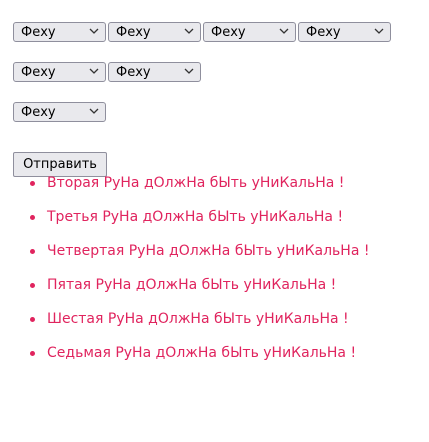  Describe the element at coordinates (192, 285) in the screenshot. I see `error-text: Пятая РуНа дОлжНа бЫть уНиКальНа !` at that location.